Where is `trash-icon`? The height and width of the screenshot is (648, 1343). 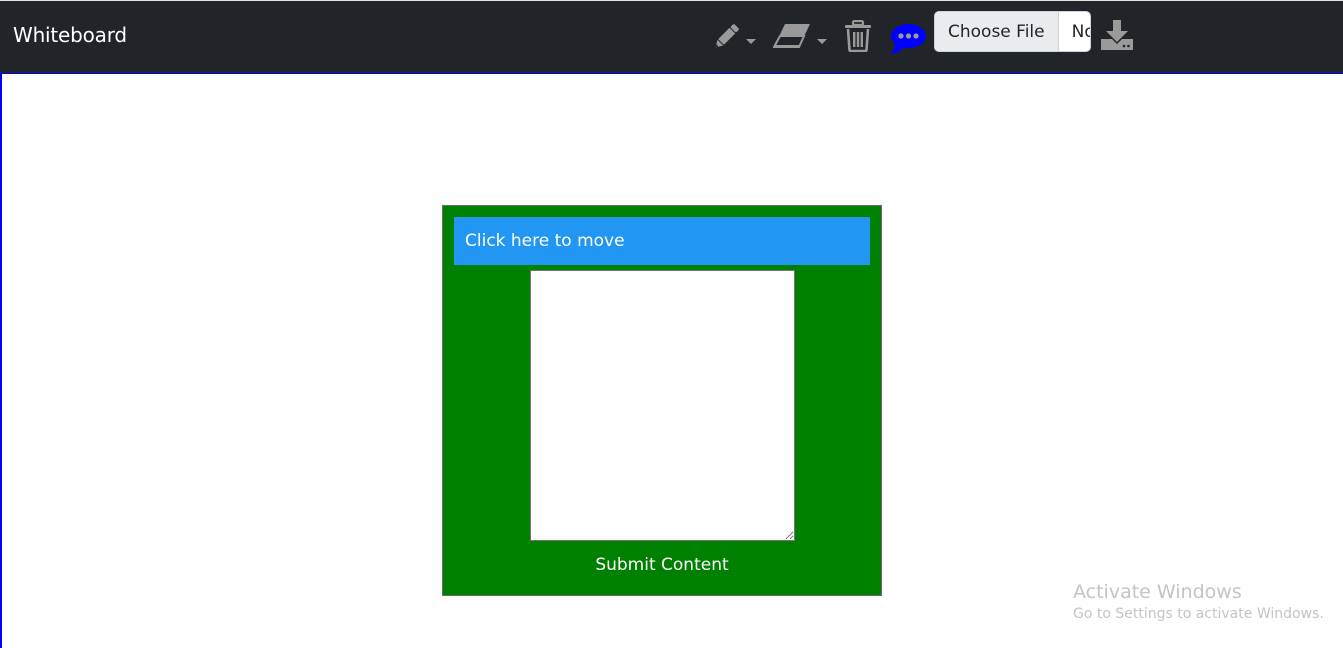
trash-icon is located at coordinates (859, 36).